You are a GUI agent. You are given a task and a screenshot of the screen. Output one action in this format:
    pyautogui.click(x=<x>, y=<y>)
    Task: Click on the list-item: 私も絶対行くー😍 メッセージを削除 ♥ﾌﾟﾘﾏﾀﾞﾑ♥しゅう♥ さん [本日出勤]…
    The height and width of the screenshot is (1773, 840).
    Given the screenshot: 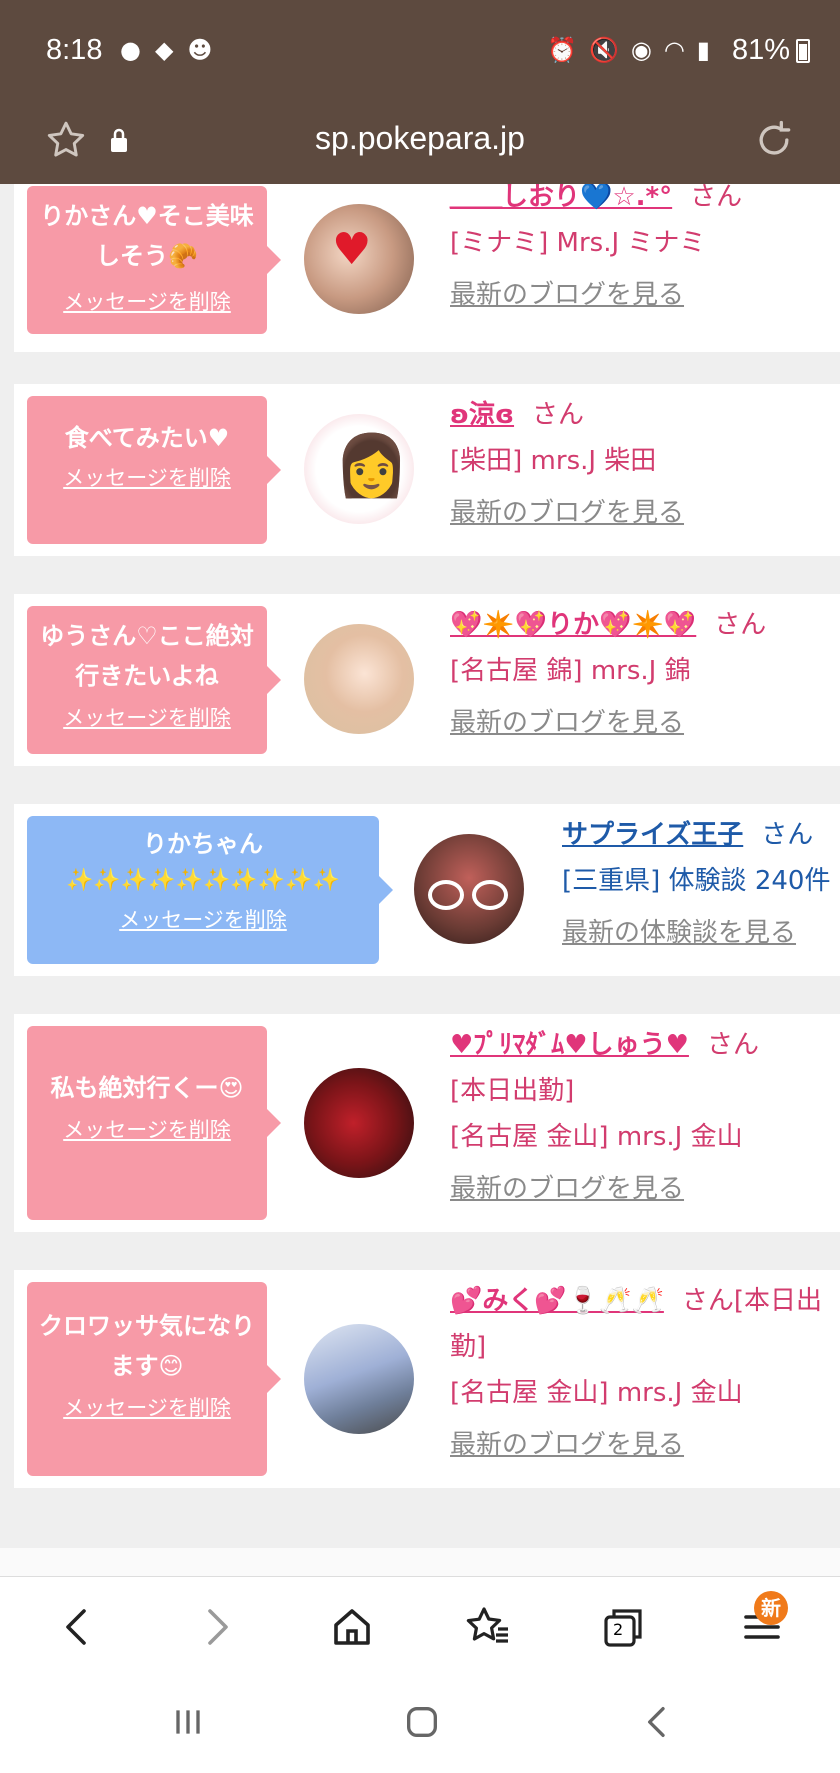 What is the action you would take?
    pyautogui.click(x=427, y=1123)
    